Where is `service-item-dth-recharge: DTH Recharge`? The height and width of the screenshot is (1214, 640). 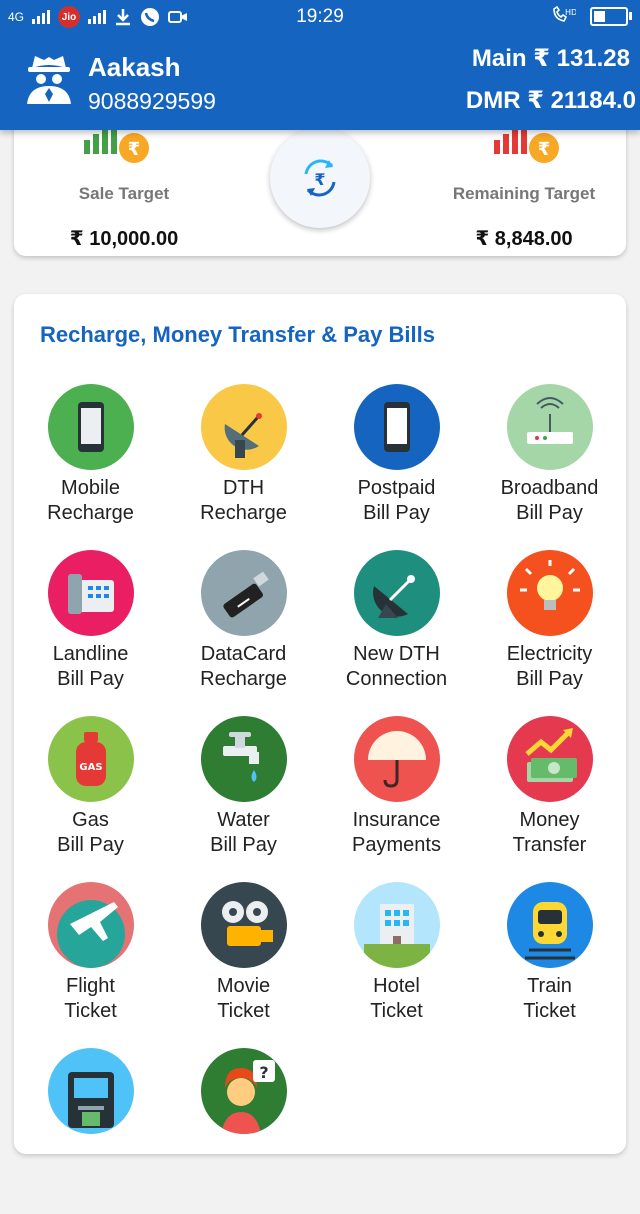 service-item-dth-recharge: DTH Recharge is located at coordinates (243, 467).